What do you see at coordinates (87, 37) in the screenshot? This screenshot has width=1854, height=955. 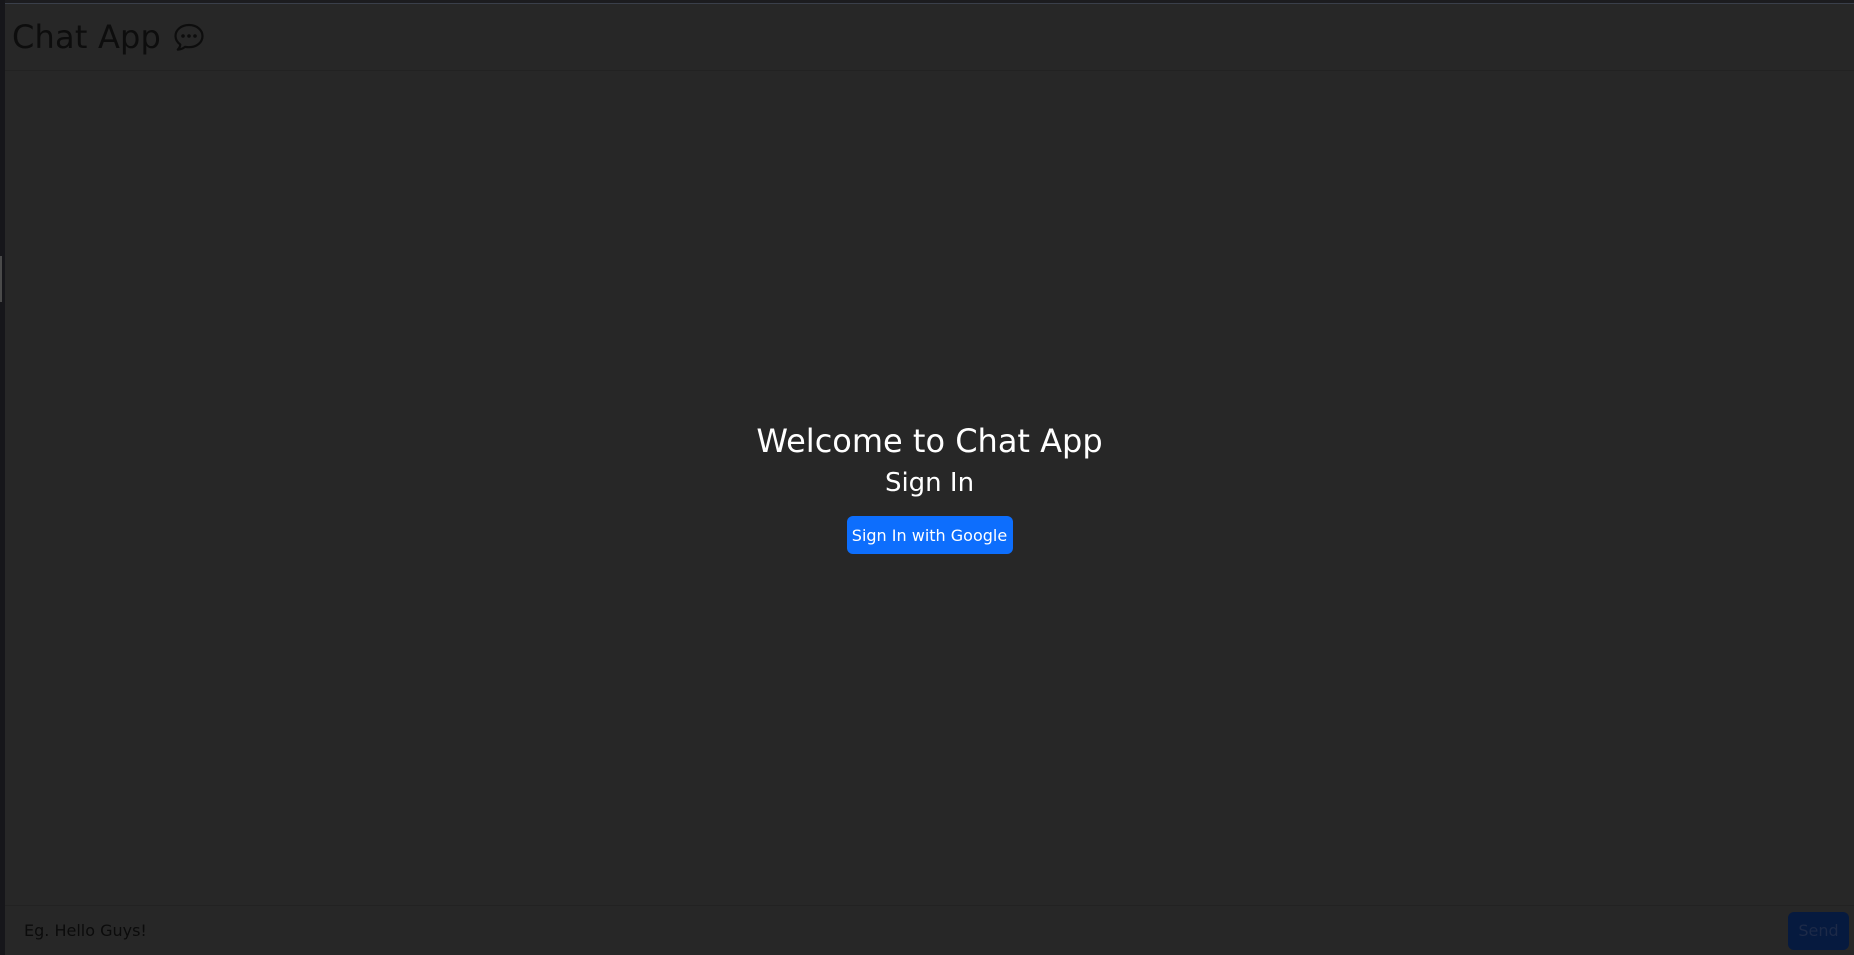 I see `app-title: Chat App` at bounding box center [87, 37].